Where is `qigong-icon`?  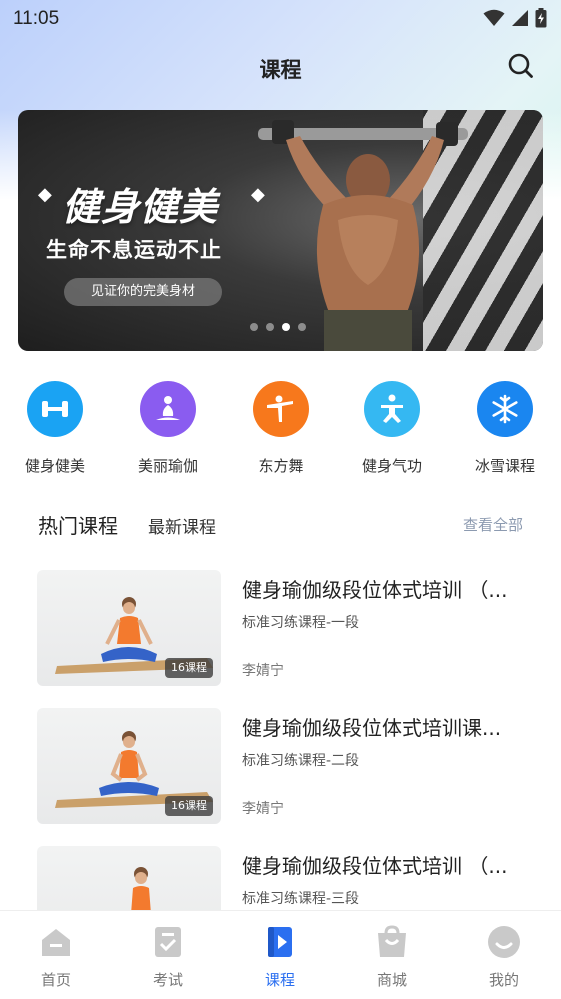
qigong-icon is located at coordinates (392, 408).